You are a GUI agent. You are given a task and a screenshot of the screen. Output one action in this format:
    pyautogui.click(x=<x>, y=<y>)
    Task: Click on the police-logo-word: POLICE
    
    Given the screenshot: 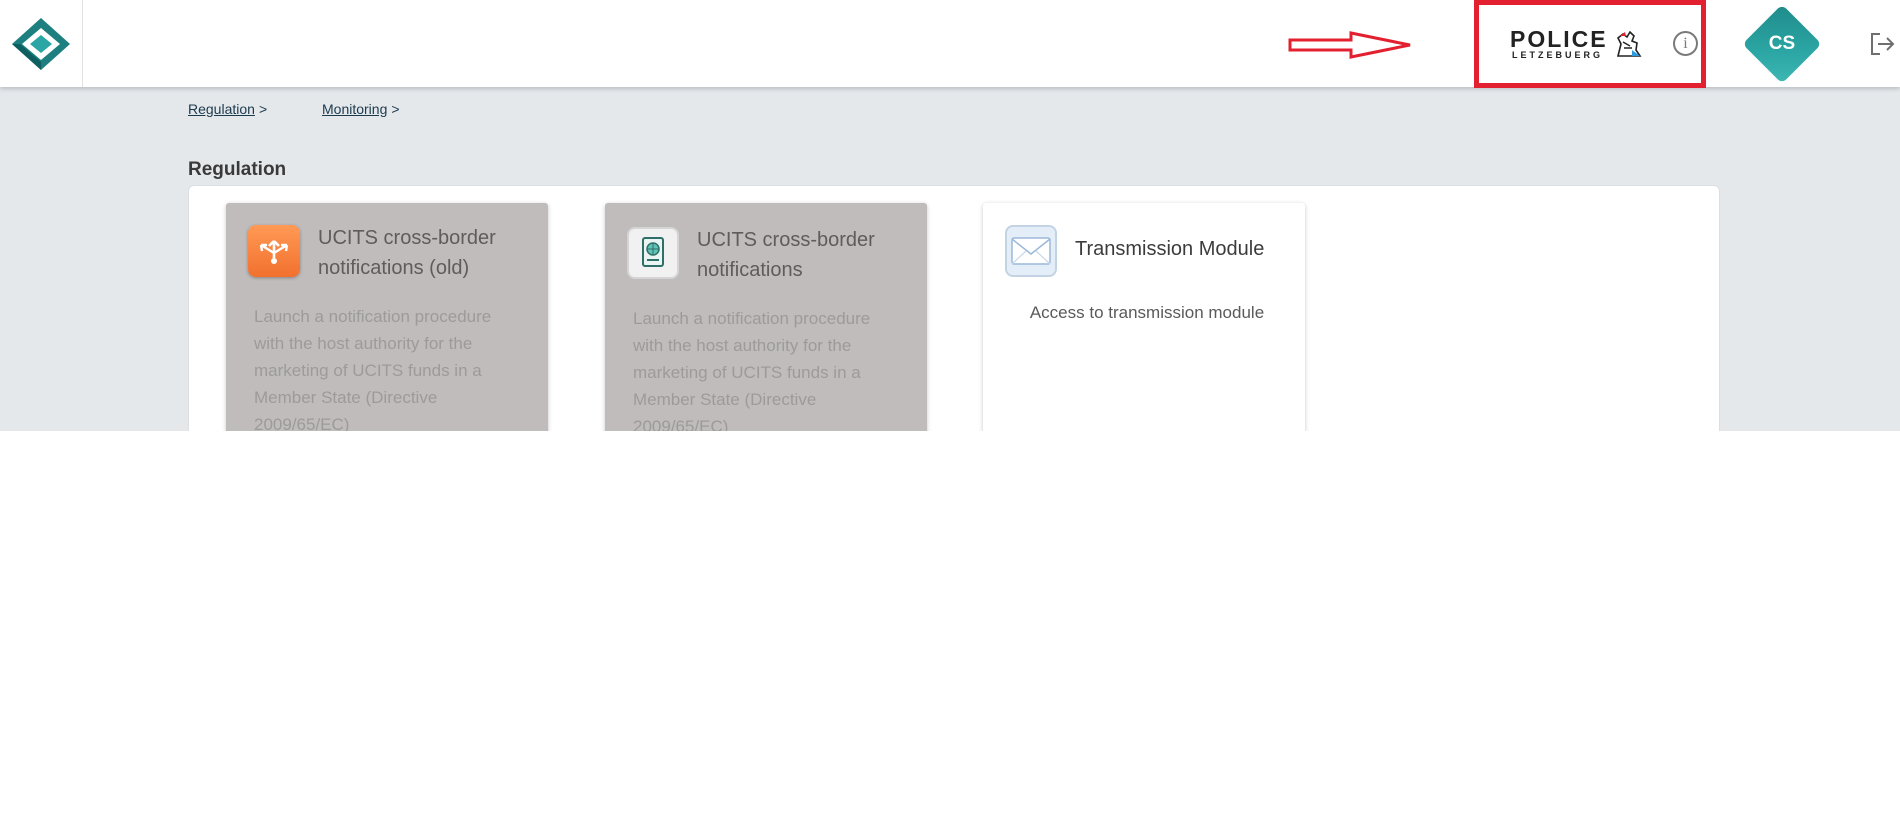 What is the action you would take?
    pyautogui.click(x=1559, y=39)
    